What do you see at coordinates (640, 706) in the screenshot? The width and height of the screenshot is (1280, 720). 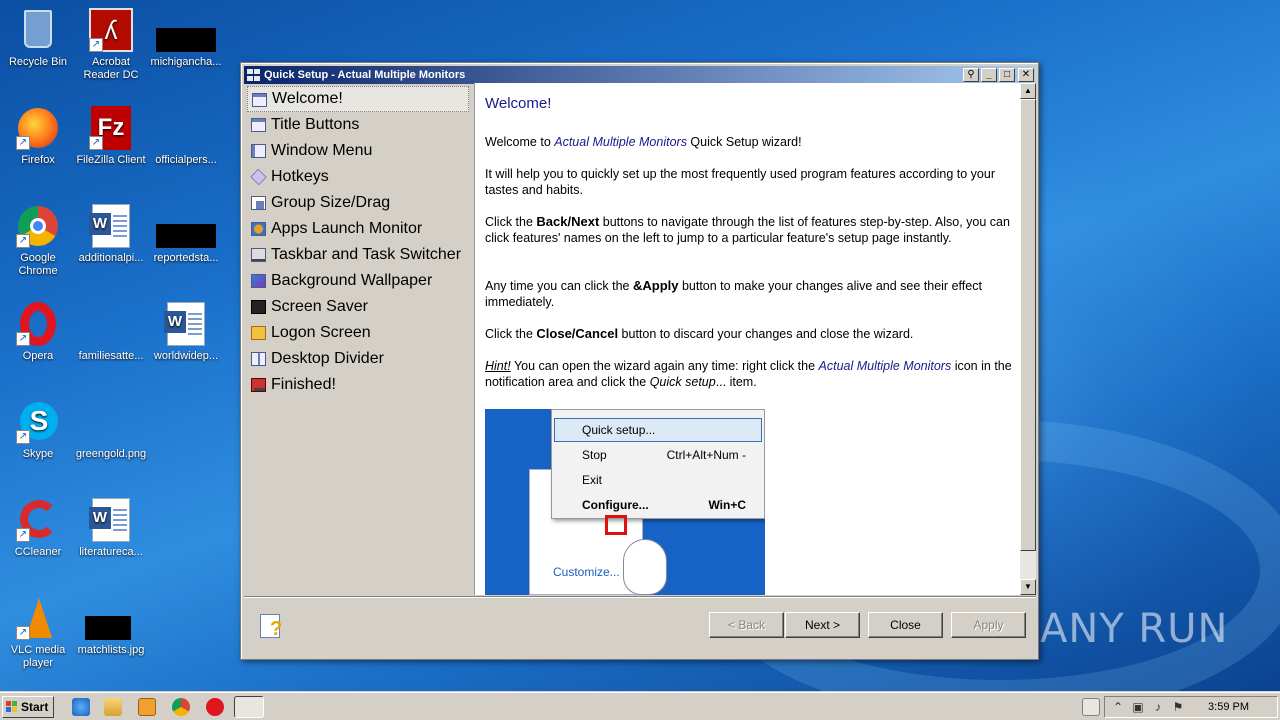 I see `taskbar: Start ⌃ ▣ ♪ ⚑ 3:59 PM` at bounding box center [640, 706].